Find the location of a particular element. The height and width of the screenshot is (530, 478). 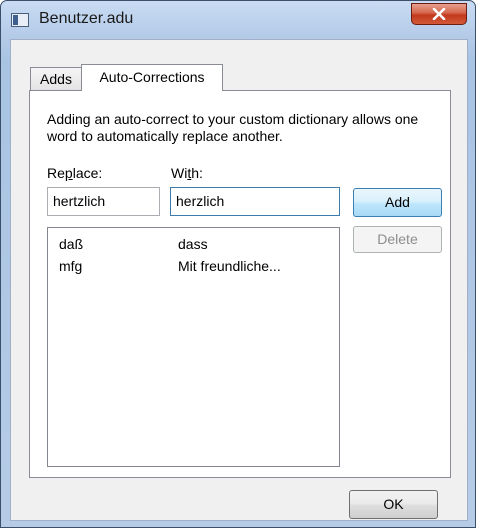

add-button: Add is located at coordinates (397, 202).